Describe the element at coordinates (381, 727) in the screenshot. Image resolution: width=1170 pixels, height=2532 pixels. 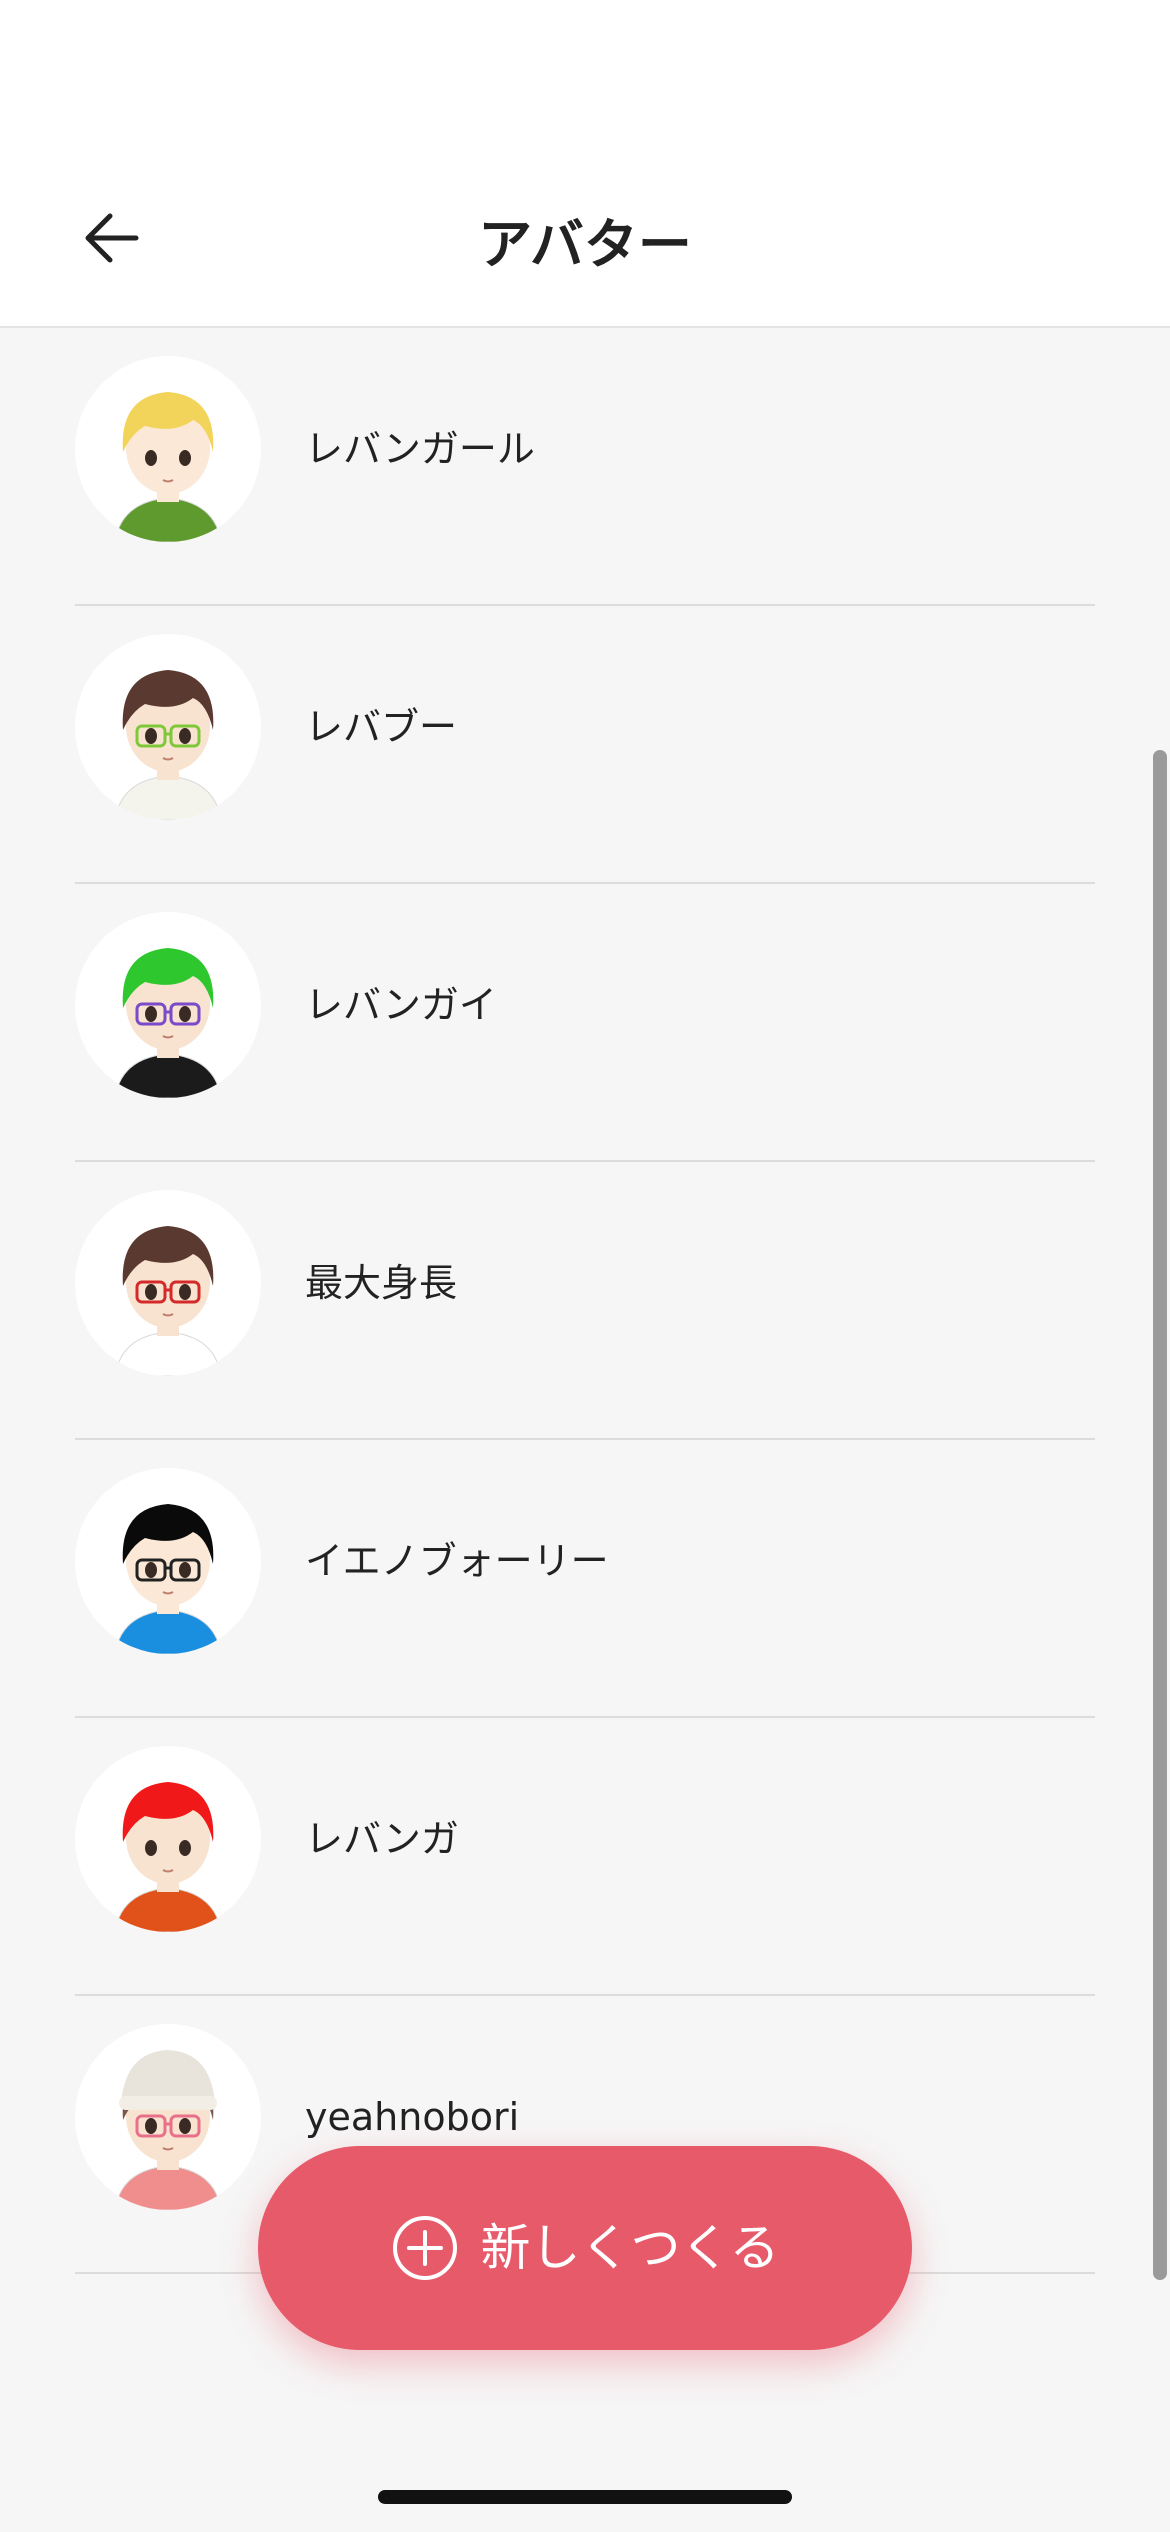
I see `avatar-name: レバブー` at that location.